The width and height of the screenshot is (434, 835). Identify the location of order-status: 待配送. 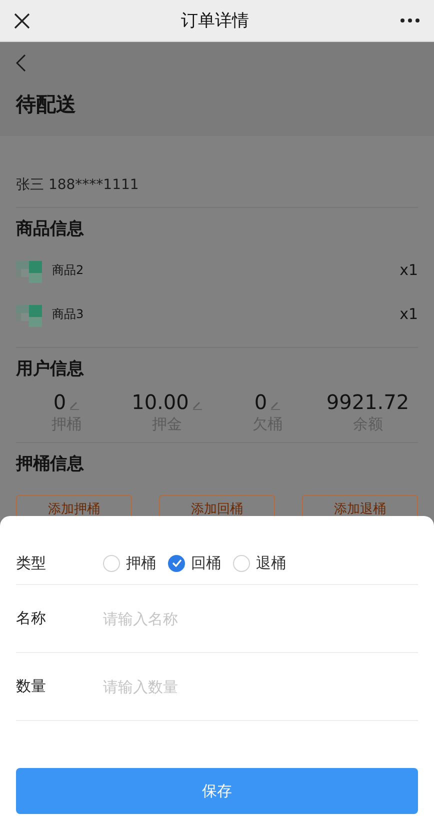
(46, 104).